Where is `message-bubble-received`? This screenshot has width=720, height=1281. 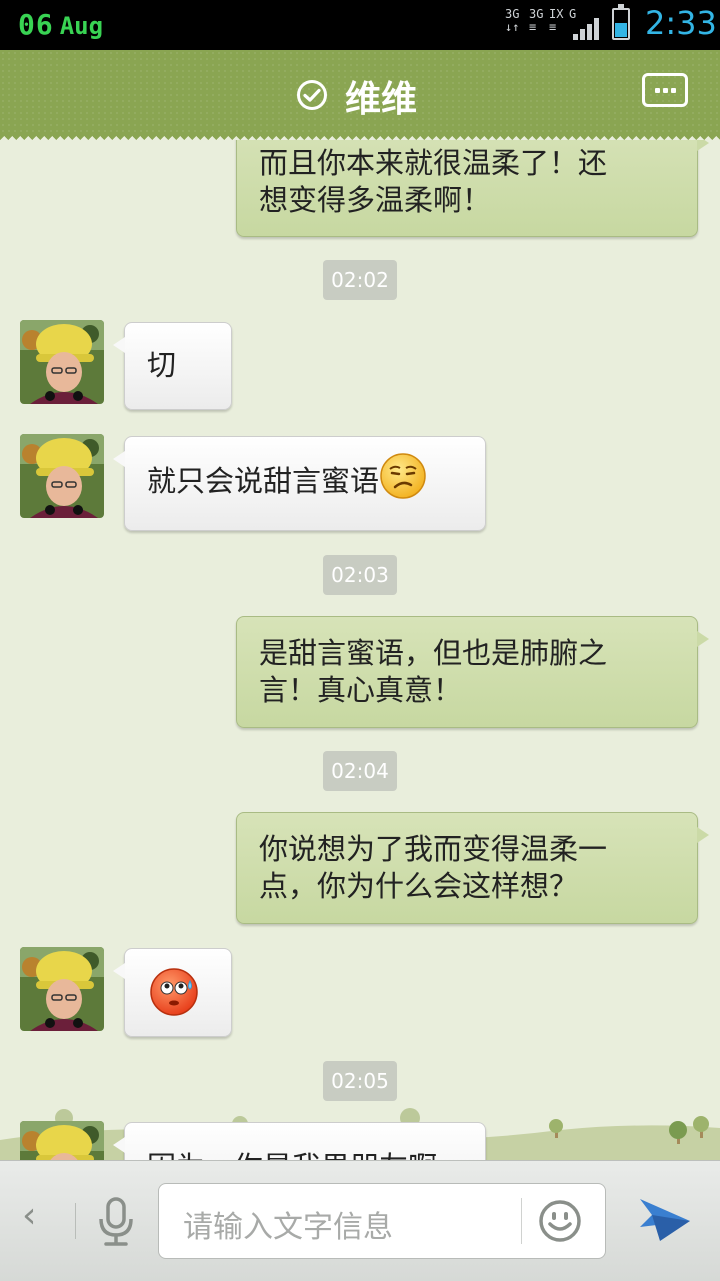 message-bubble-received is located at coordinates (172, 992).